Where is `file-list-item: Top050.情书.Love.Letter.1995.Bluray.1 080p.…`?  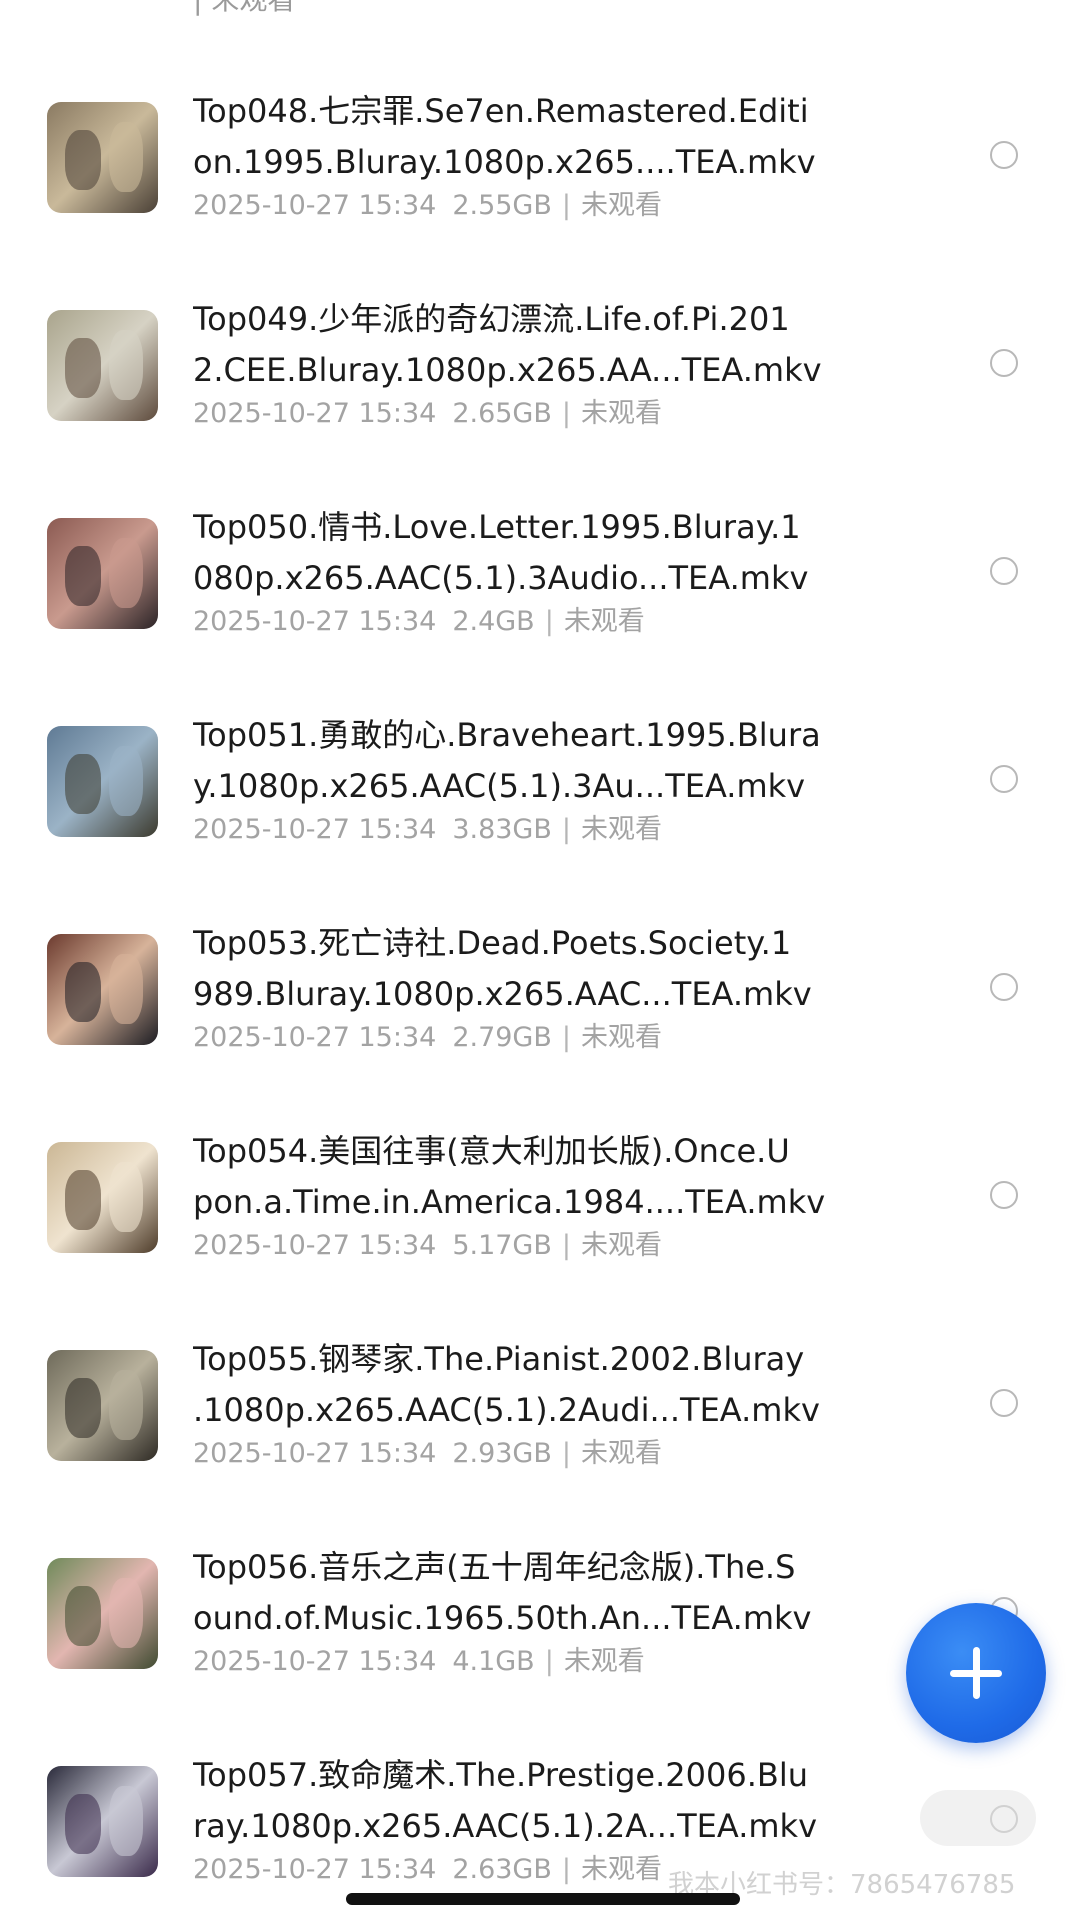
file-list-item: Top050.情书.Love.Letter.1995.Bluray.1 080p.… is located at coordinates (540, 598).